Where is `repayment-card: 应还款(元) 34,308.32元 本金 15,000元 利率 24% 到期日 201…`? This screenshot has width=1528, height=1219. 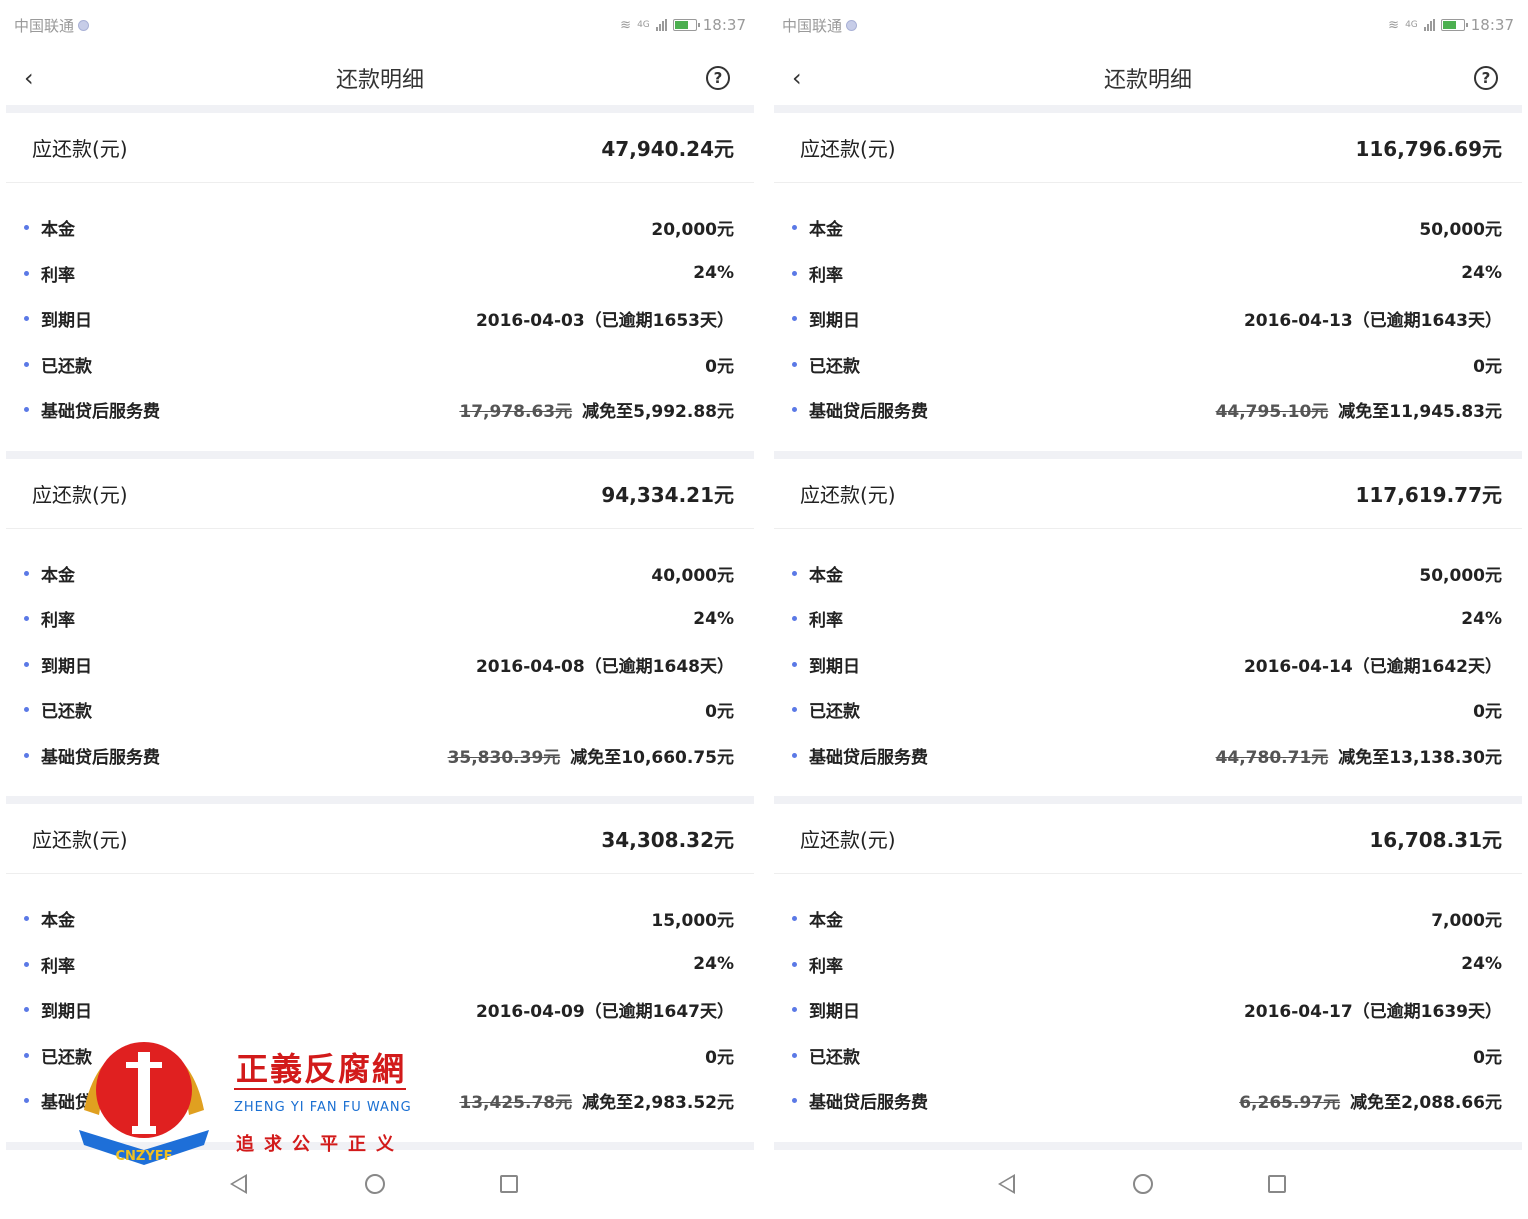
repayment-card: 应还款(元) 34,308.32元 本金 15,000元 利率 24% 到期日 201… is located at coordinates (380, 973).